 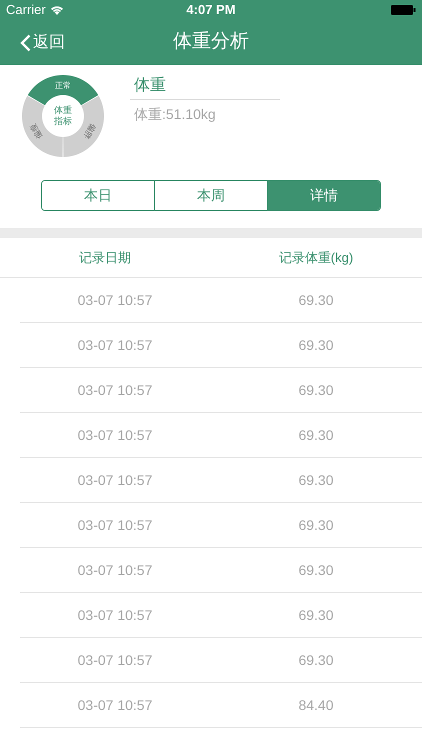 I want to click on table-cell-text: 84.40, so click(x=316, y=705).